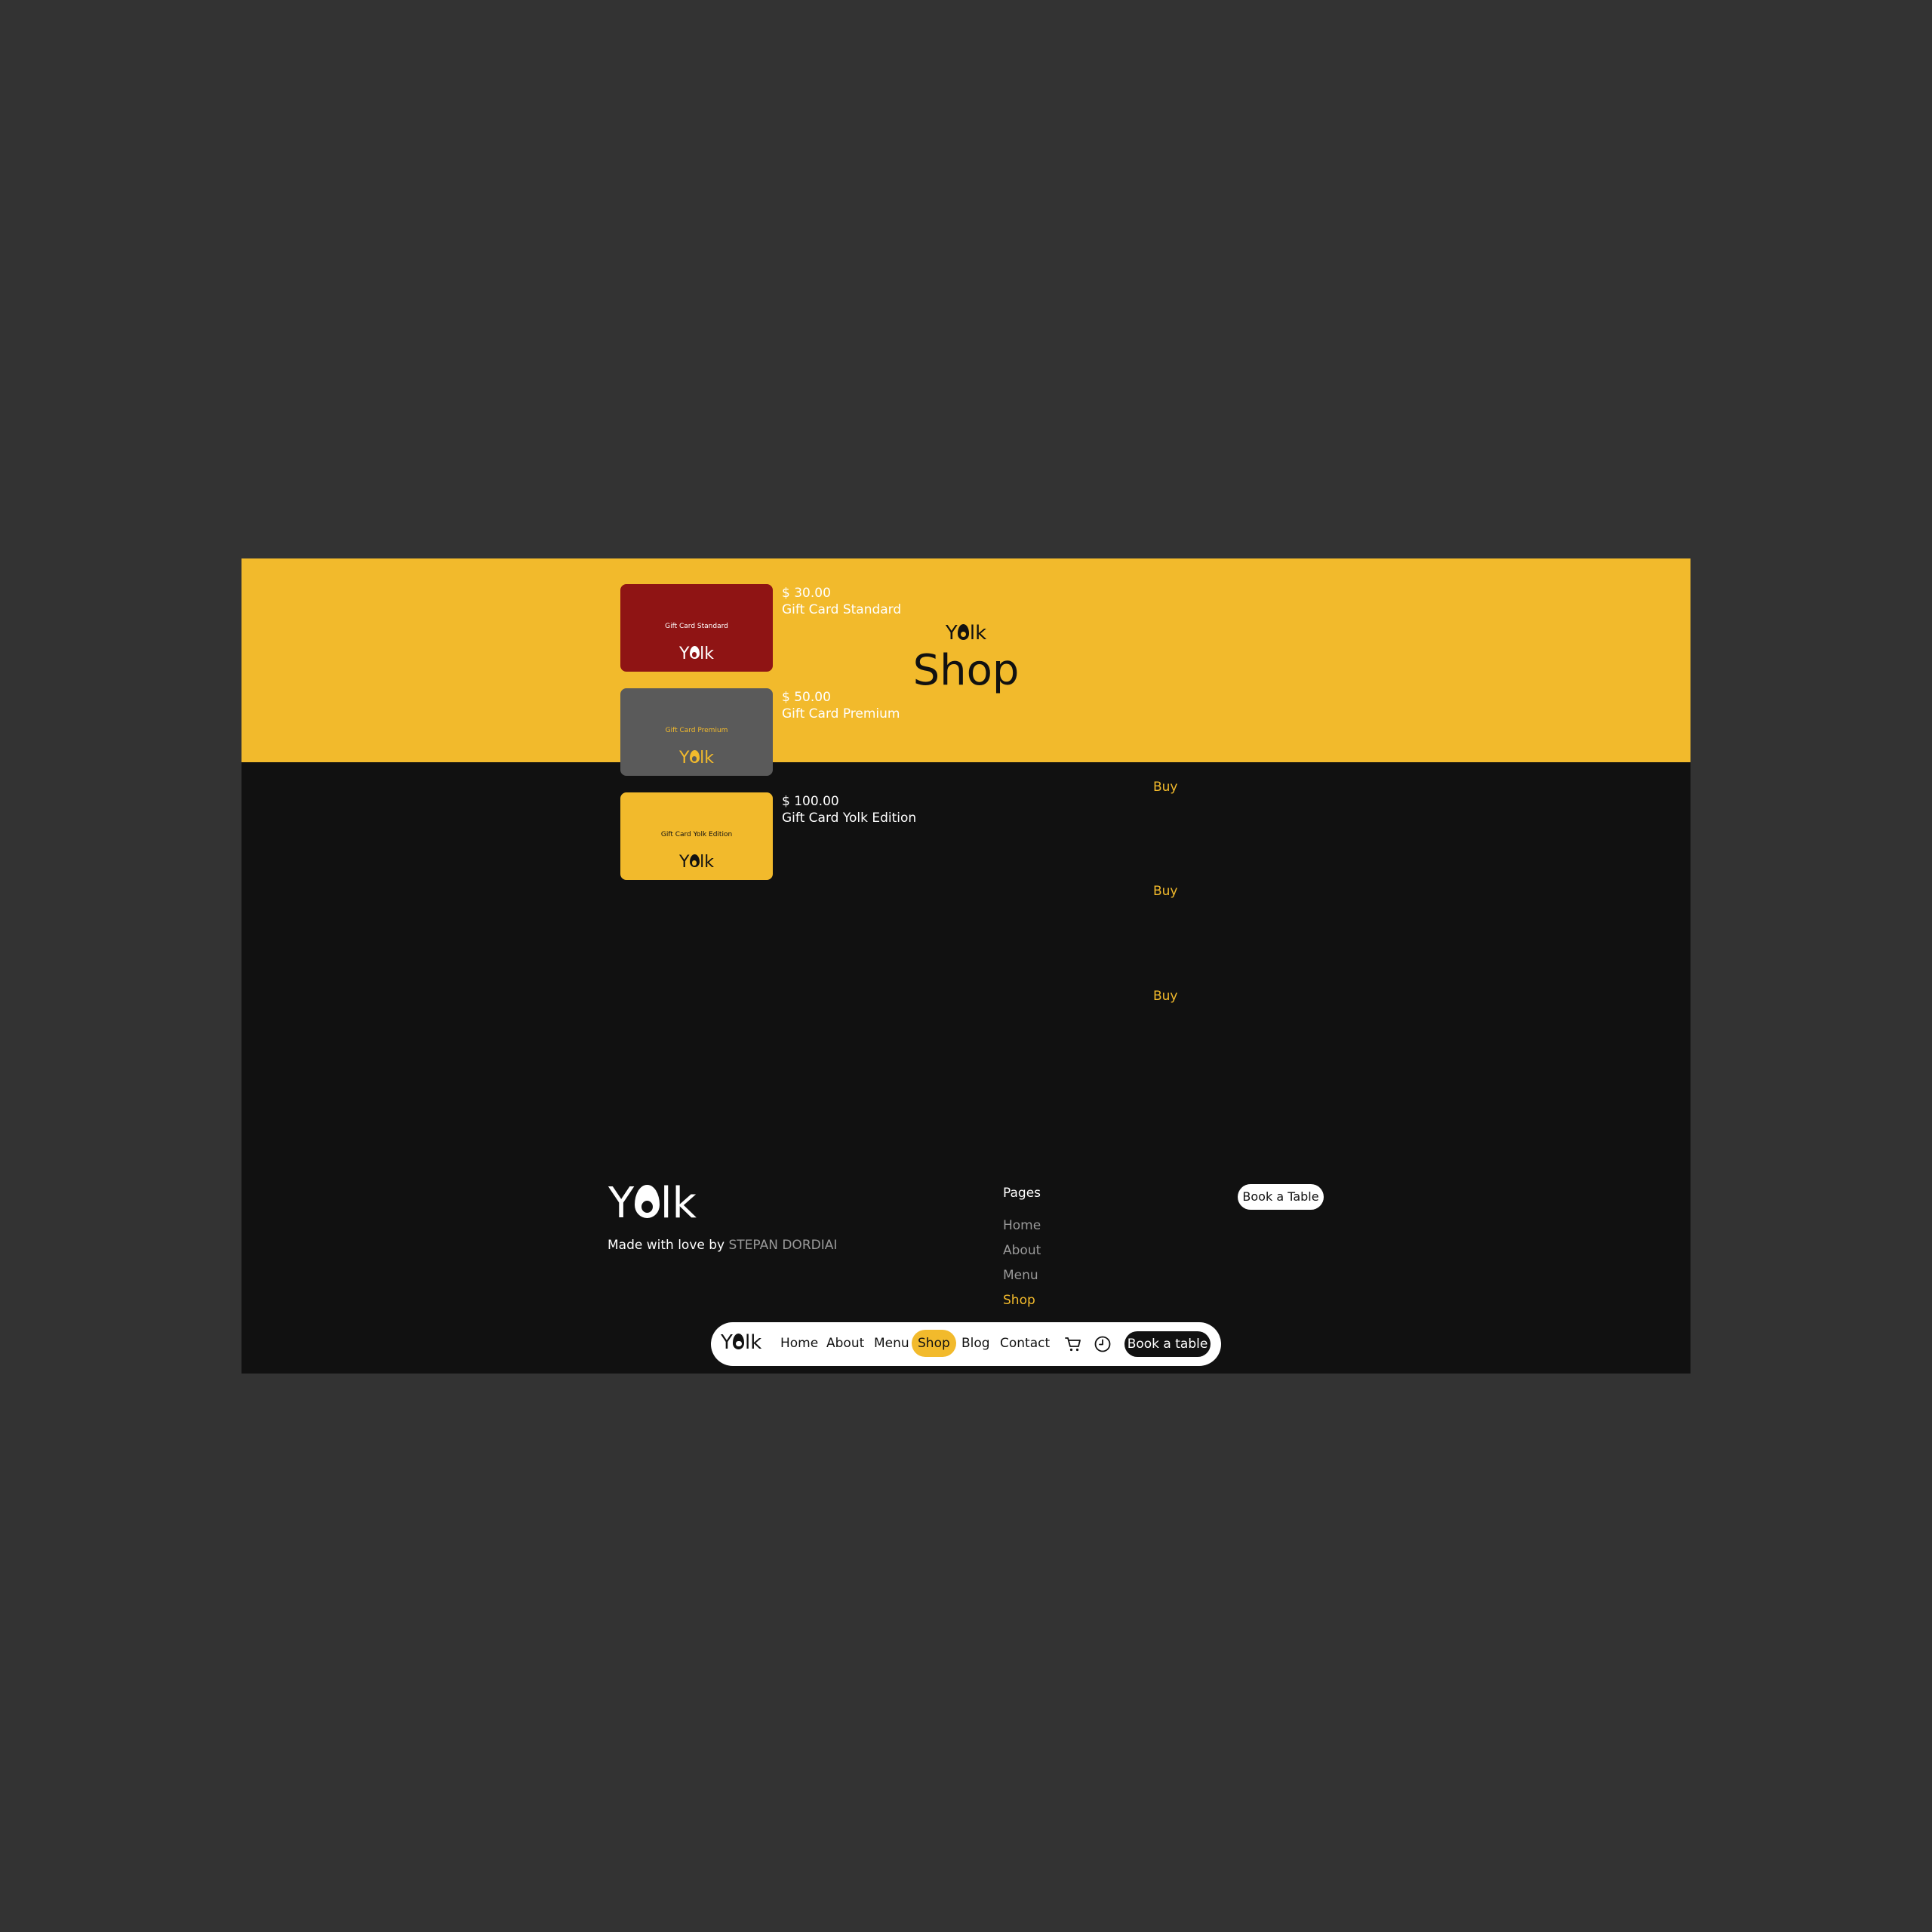 Image resolution: width=1932 pixels, height=1932 pixels. Describe the element at coordinates (723, 1245) in the screenshot. I see `footer-credit: Made with love by STEPAN DORDIAI` at that location.